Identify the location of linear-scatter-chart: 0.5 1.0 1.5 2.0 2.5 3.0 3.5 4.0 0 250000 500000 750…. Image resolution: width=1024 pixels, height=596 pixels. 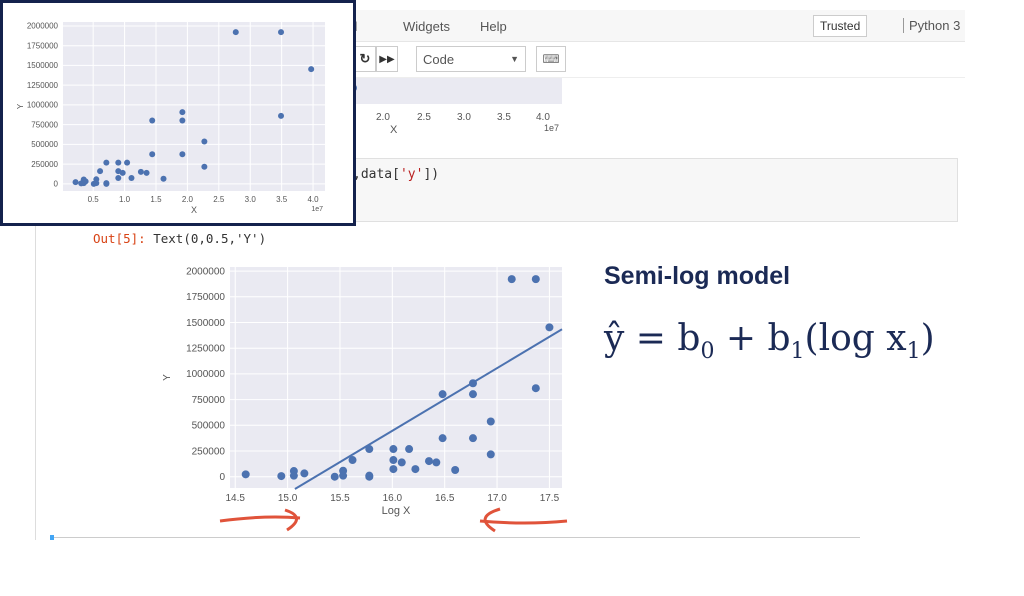
(170, 118).